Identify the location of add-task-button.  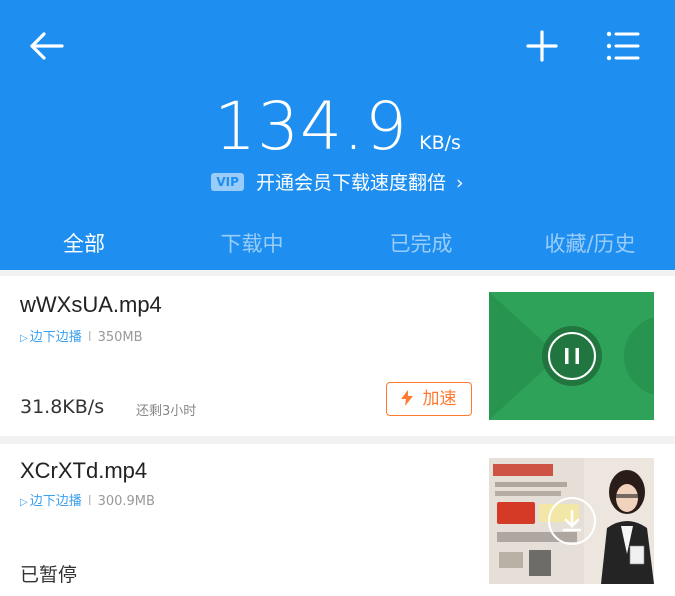
(542, 46).